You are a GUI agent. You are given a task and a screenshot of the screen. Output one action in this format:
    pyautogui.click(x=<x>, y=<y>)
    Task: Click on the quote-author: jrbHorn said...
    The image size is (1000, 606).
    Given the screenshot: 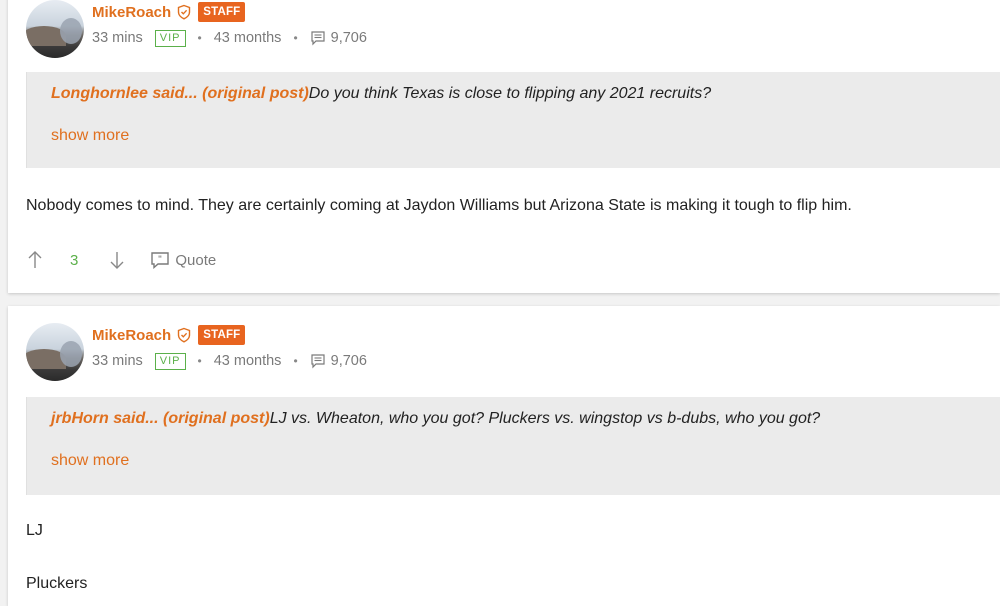 What is the action you would take?
    pyautogui.click(x=105, y=418)
    